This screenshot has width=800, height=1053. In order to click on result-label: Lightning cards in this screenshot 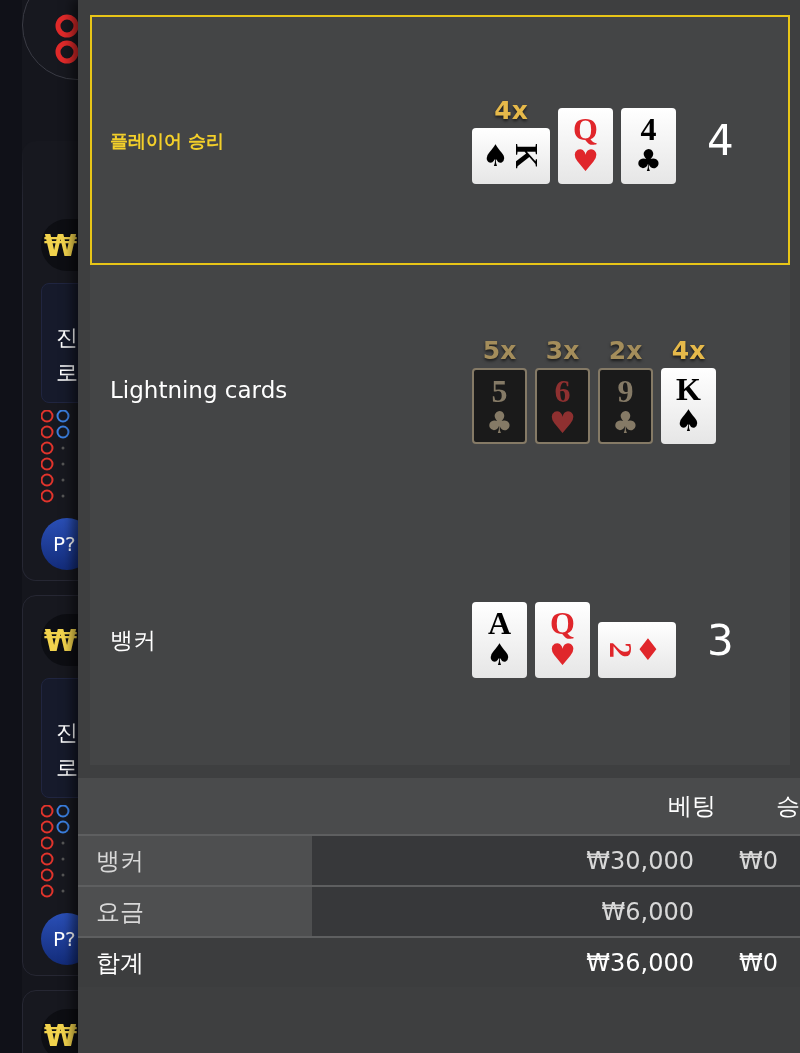, I will do `click(199, 390)`.